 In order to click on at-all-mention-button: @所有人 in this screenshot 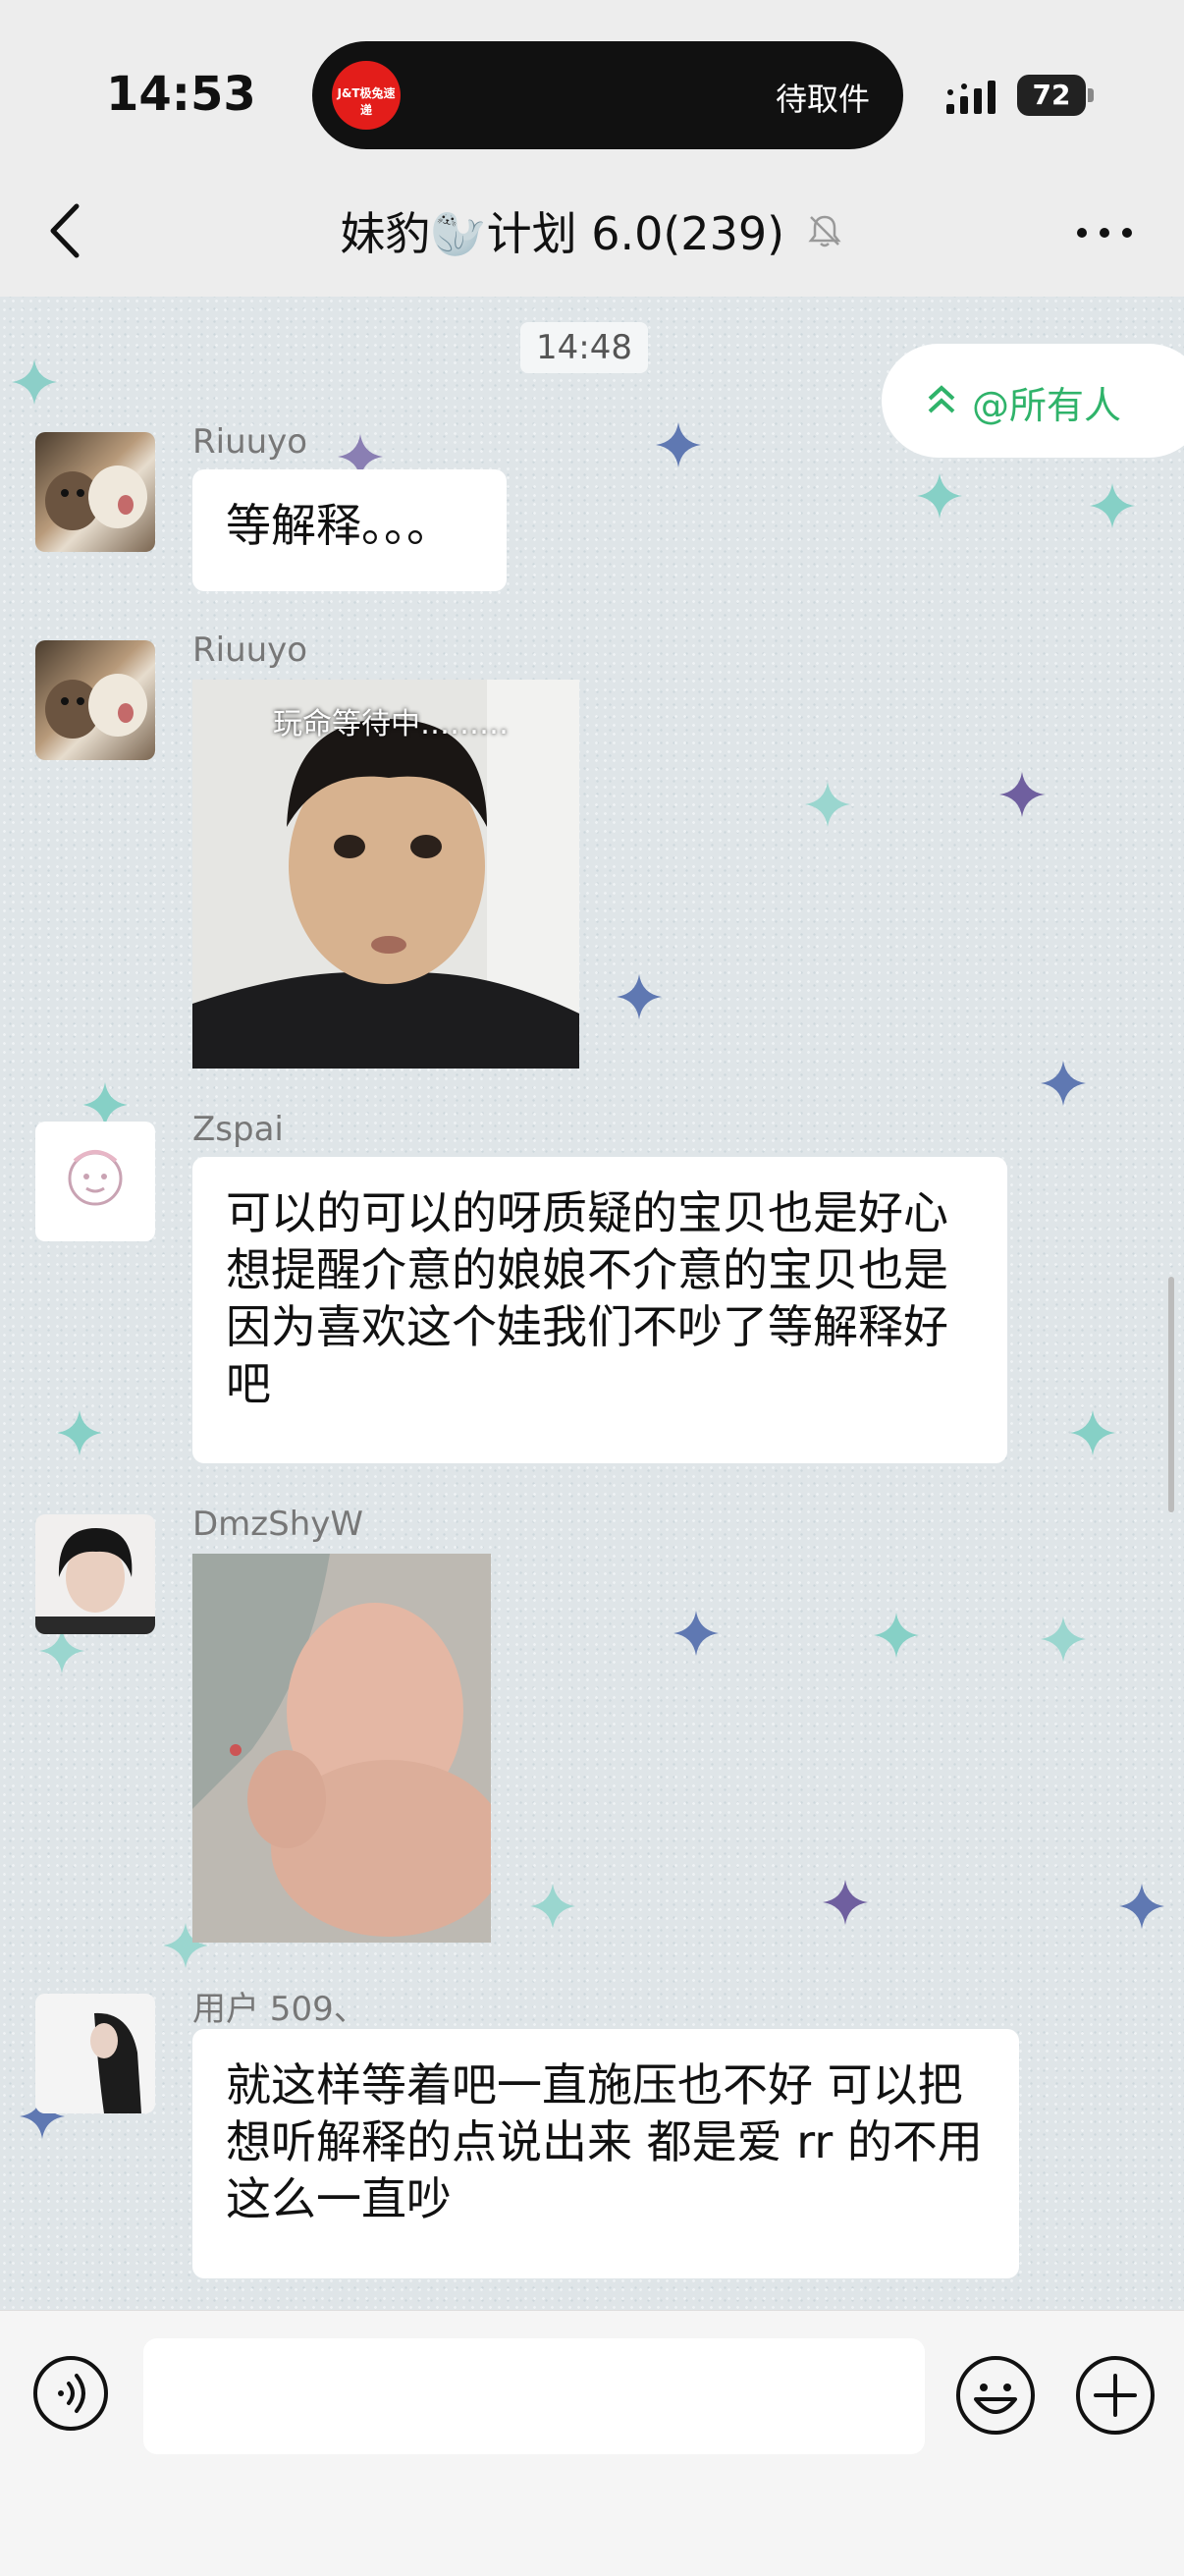, I will do `click(1033, 401)`.